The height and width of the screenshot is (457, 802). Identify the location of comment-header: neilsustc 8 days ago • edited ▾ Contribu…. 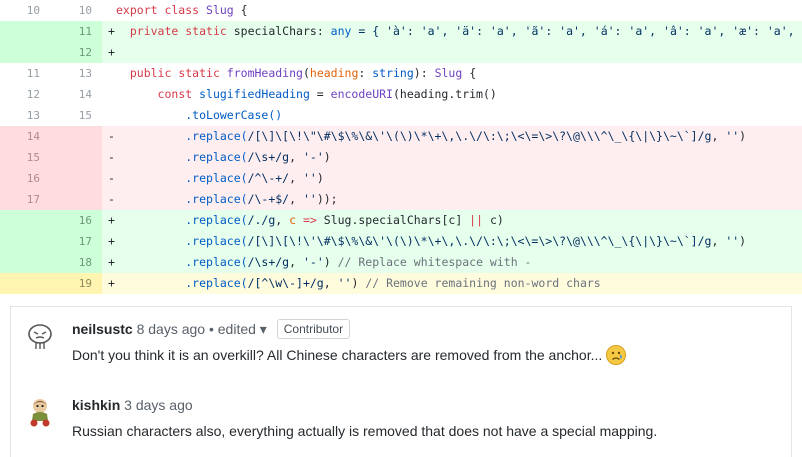
(211, 329).